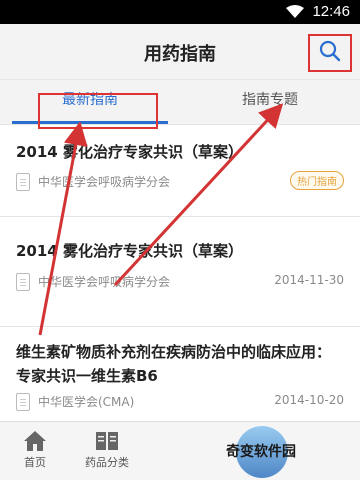  Describe the element at coordinates (180, 402) in the screenshot. I see `item-meta: 中华医学会(CMA) 2014-10-20` at that location.